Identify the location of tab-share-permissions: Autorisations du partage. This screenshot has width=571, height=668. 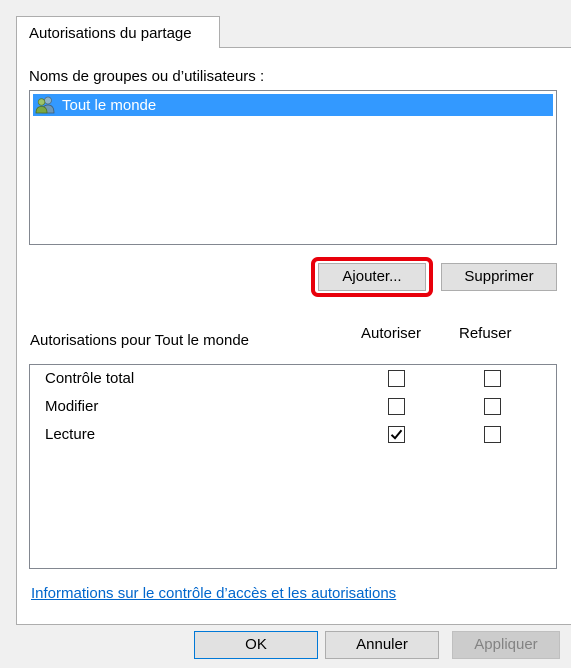
(118, 32).